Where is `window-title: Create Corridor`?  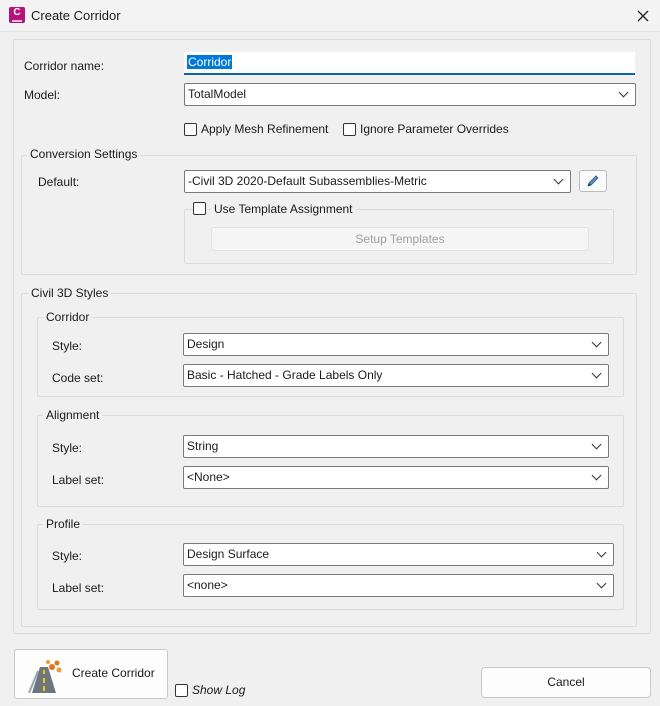
window-title: Create Corridor is located at coordinates (76, 15).